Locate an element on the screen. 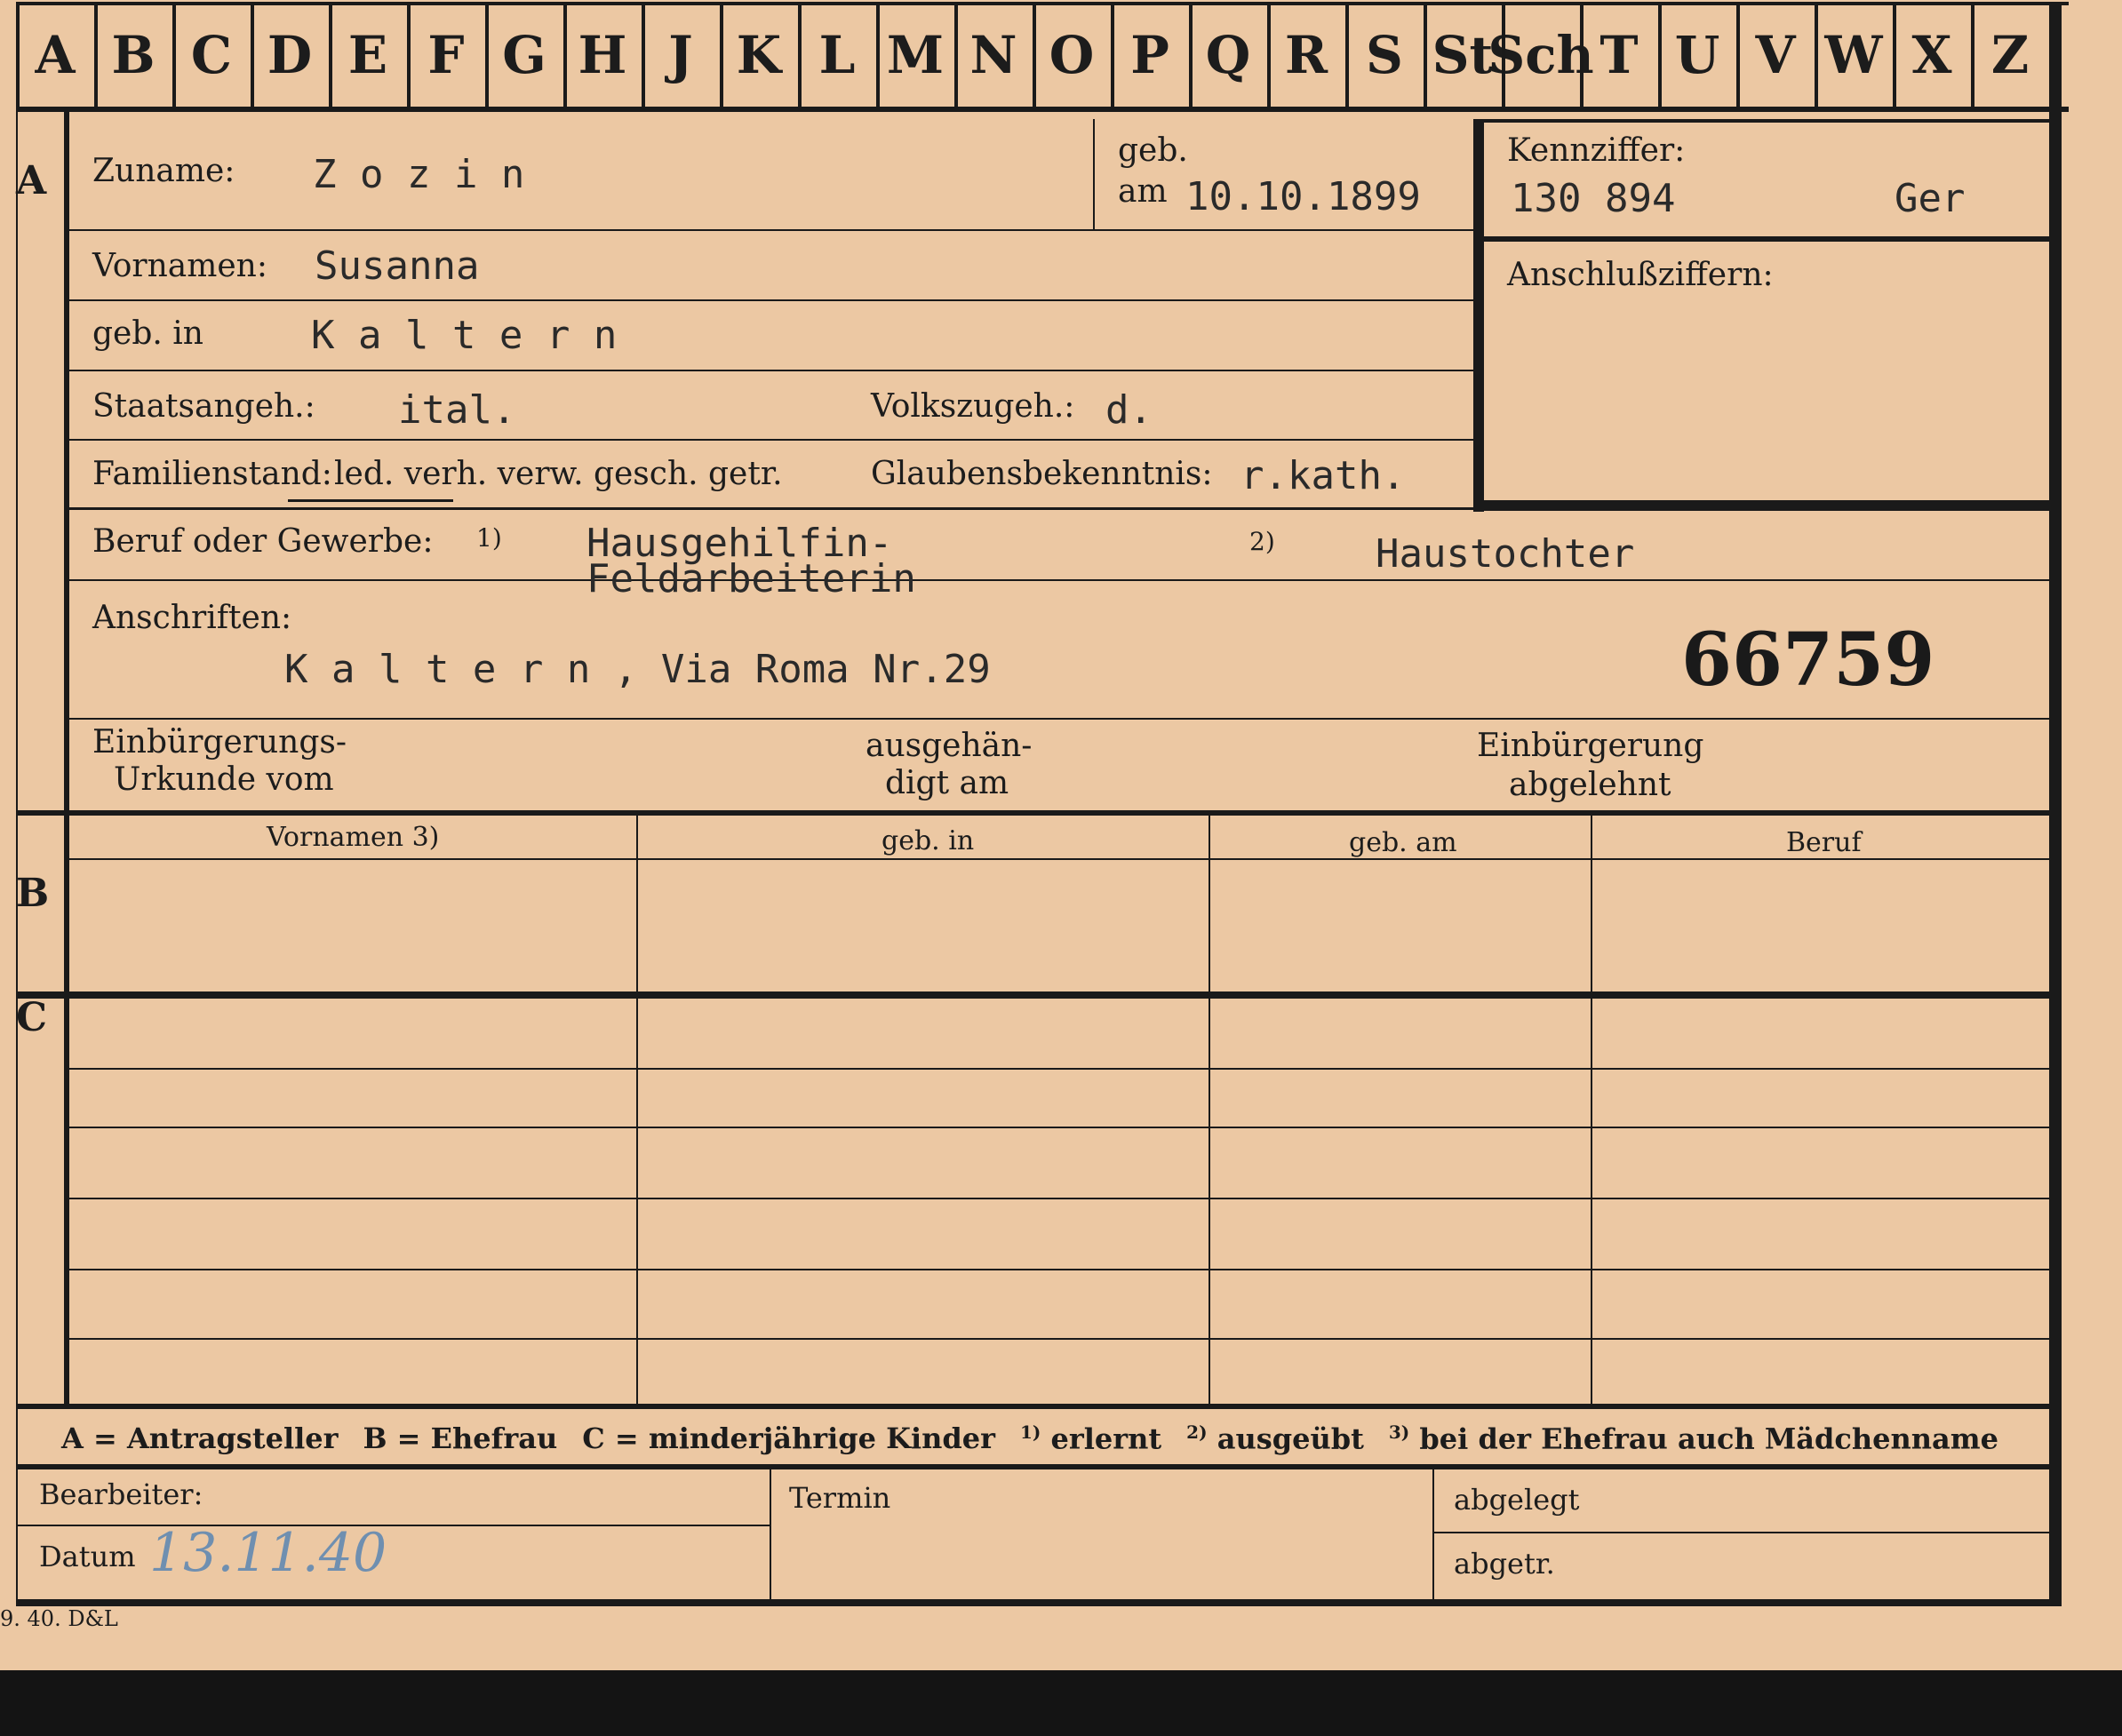  table-header-line is located at coordinates (1059, 859).